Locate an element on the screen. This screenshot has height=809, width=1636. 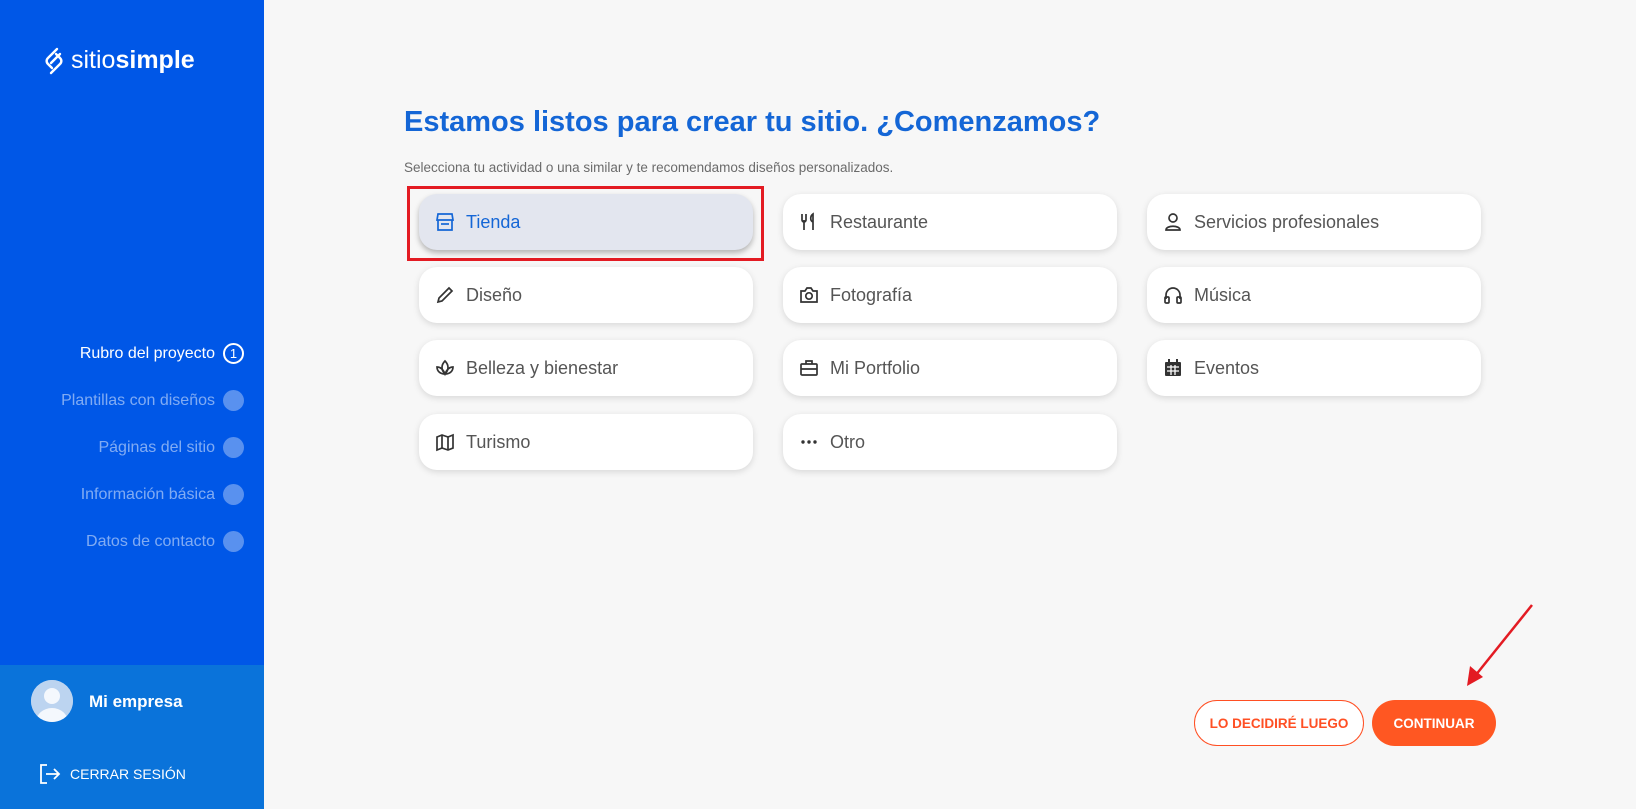
category-label: Otro is located at coordinates (848, 441).